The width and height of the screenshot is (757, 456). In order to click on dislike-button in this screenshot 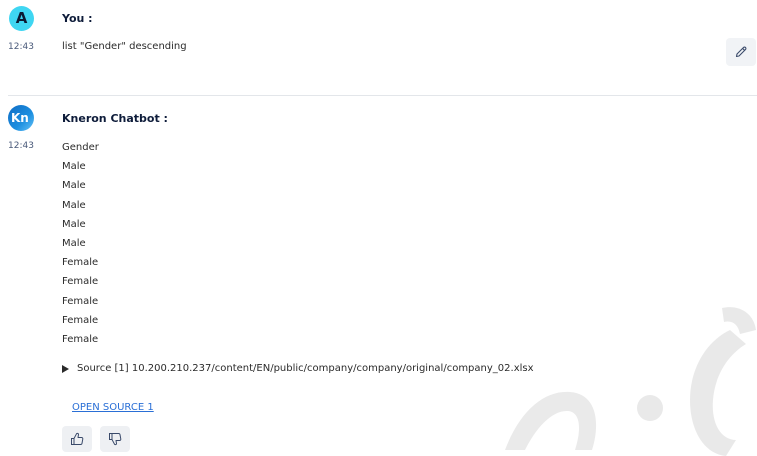, I will do `click(115, 439)`.